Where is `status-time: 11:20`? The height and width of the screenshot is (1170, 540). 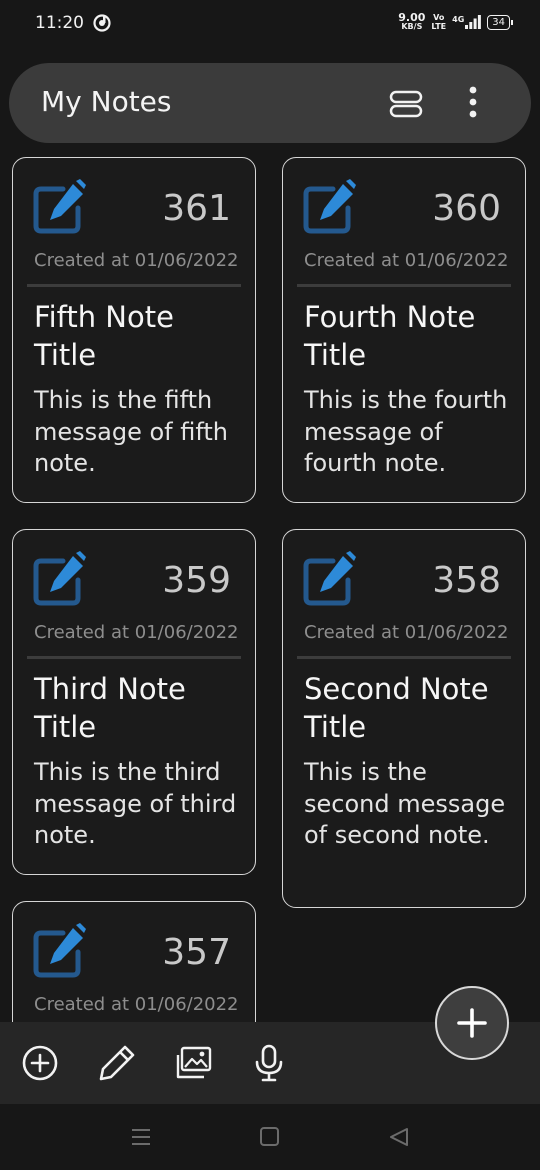 status-time: 11:20 is located at coordinates (59, 23).